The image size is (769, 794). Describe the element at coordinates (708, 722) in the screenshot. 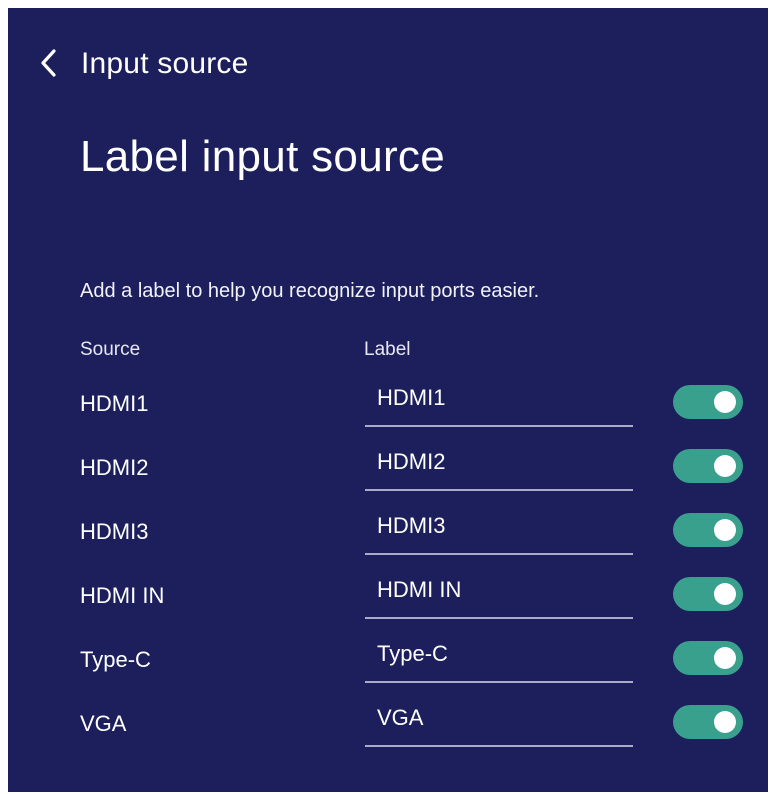

I see `enable-toggle-vga` at that location.